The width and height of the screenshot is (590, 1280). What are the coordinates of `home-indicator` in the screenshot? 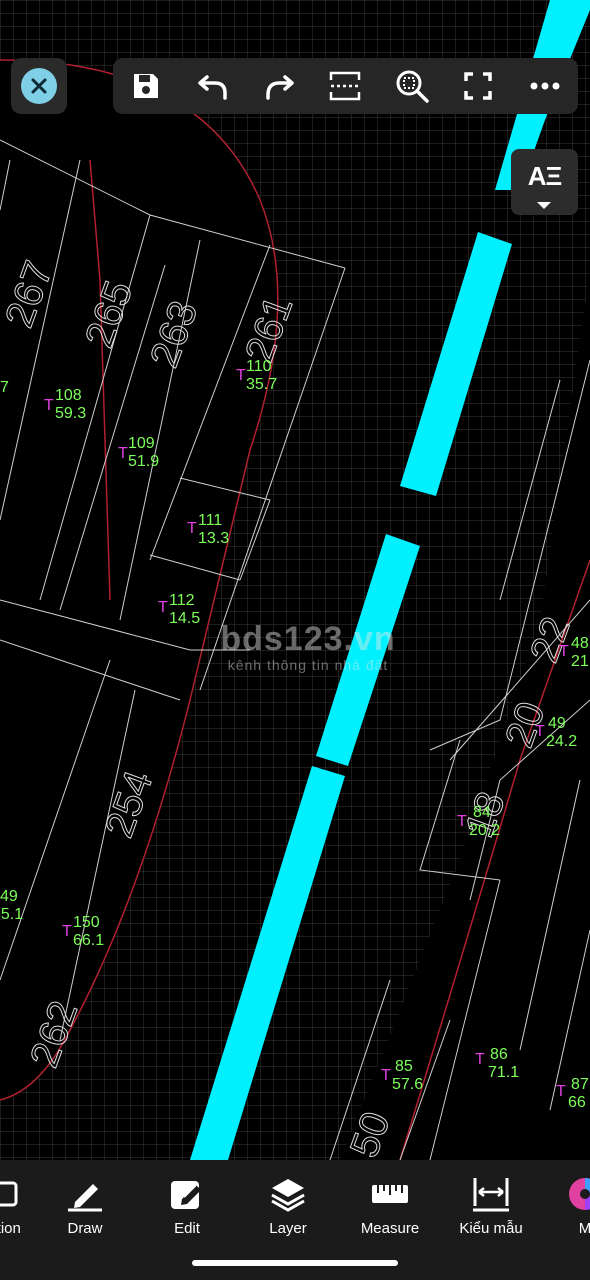 It's located at (295, 1263).